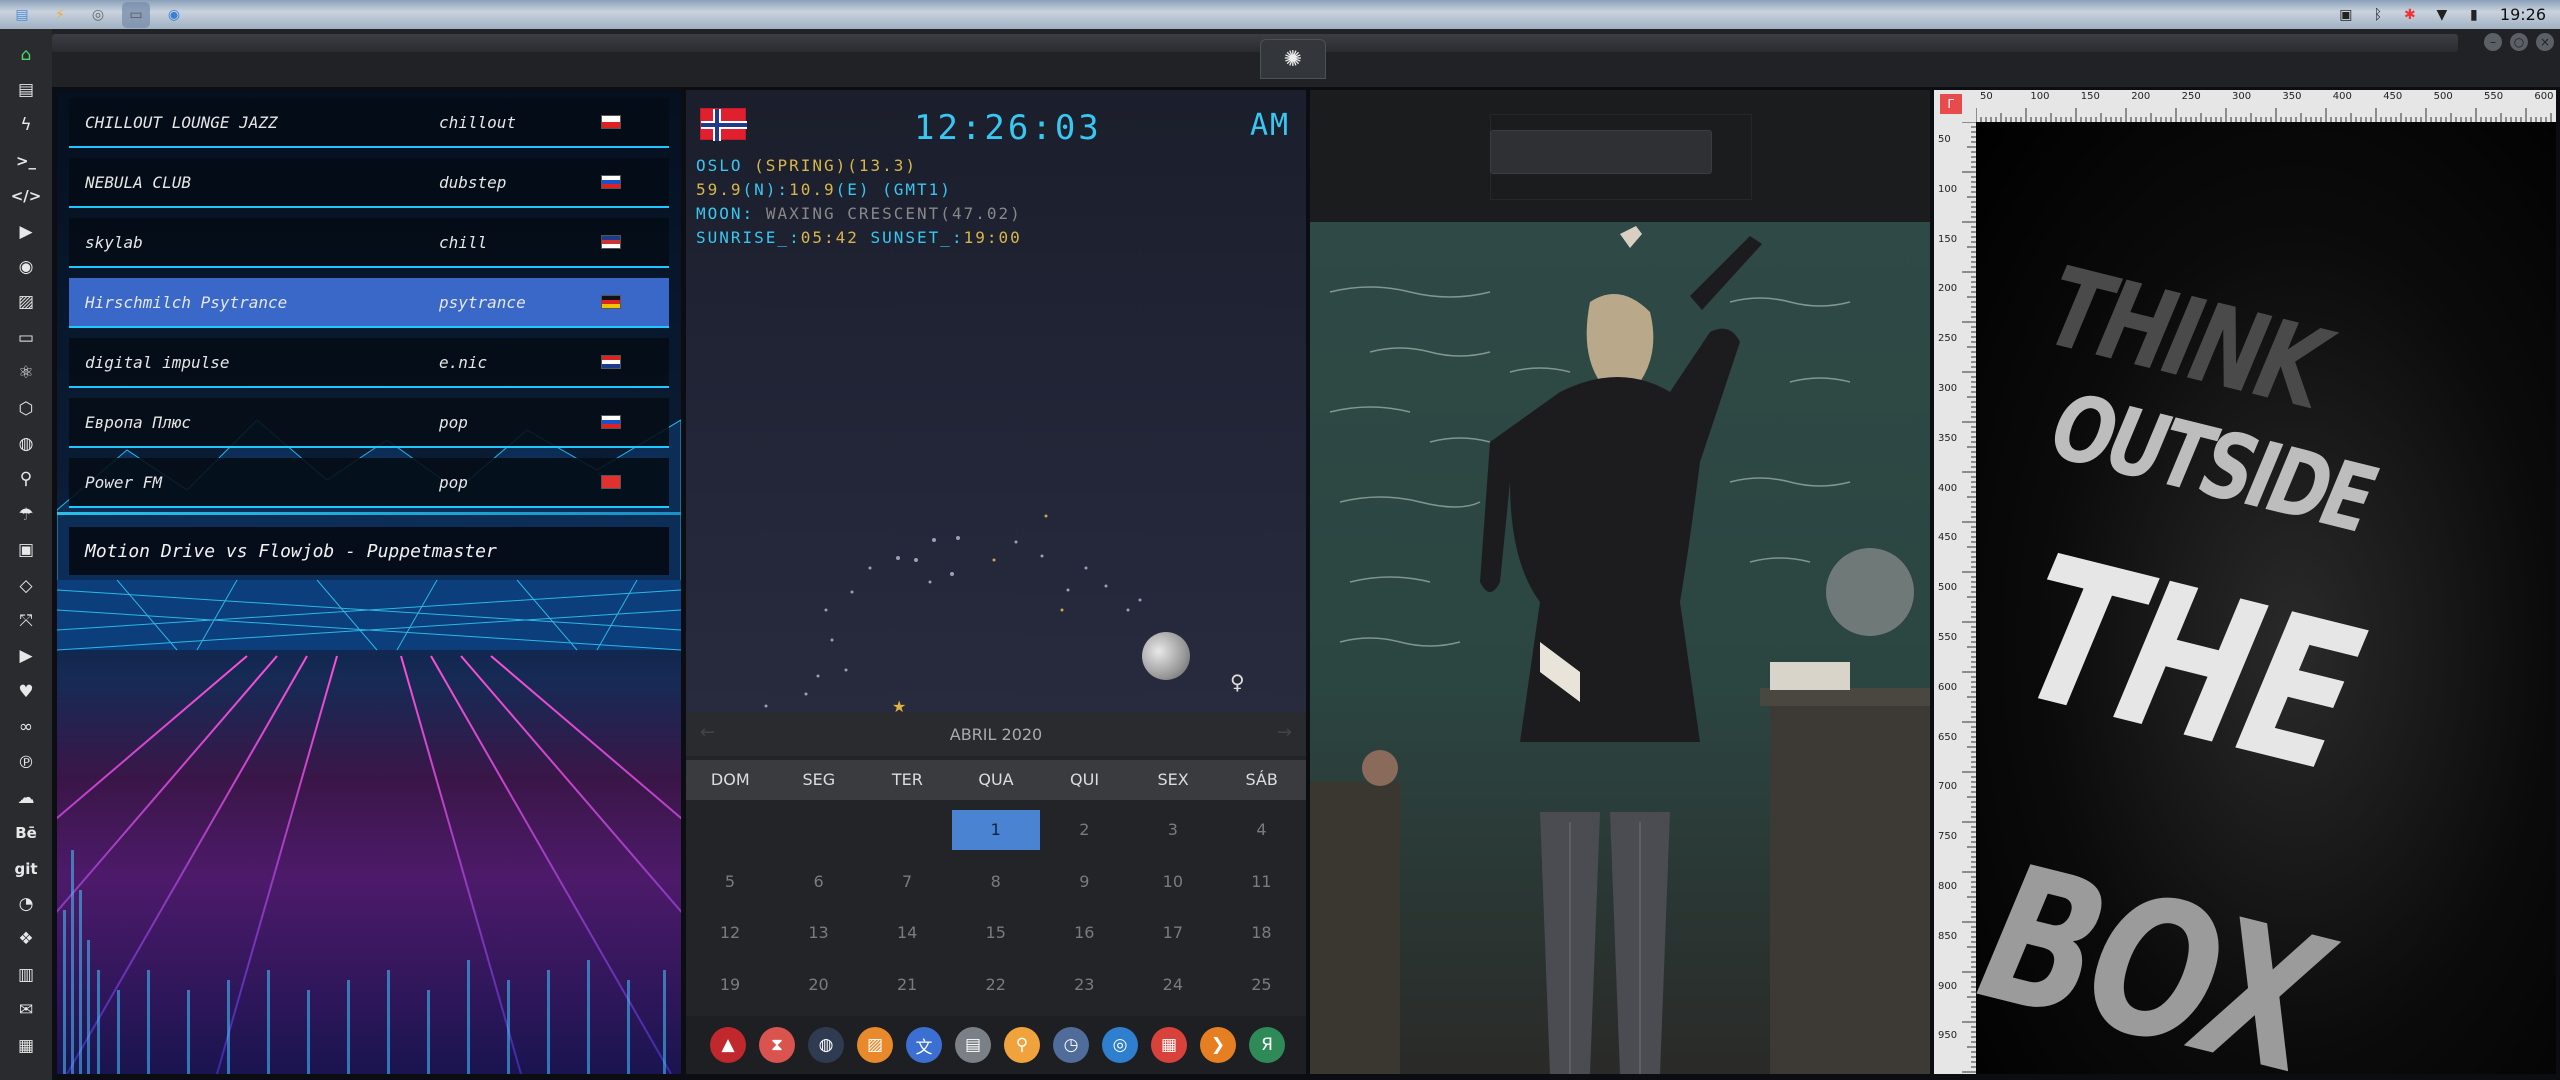  I want to click on station-row: skylab chill, so click(369, 243).